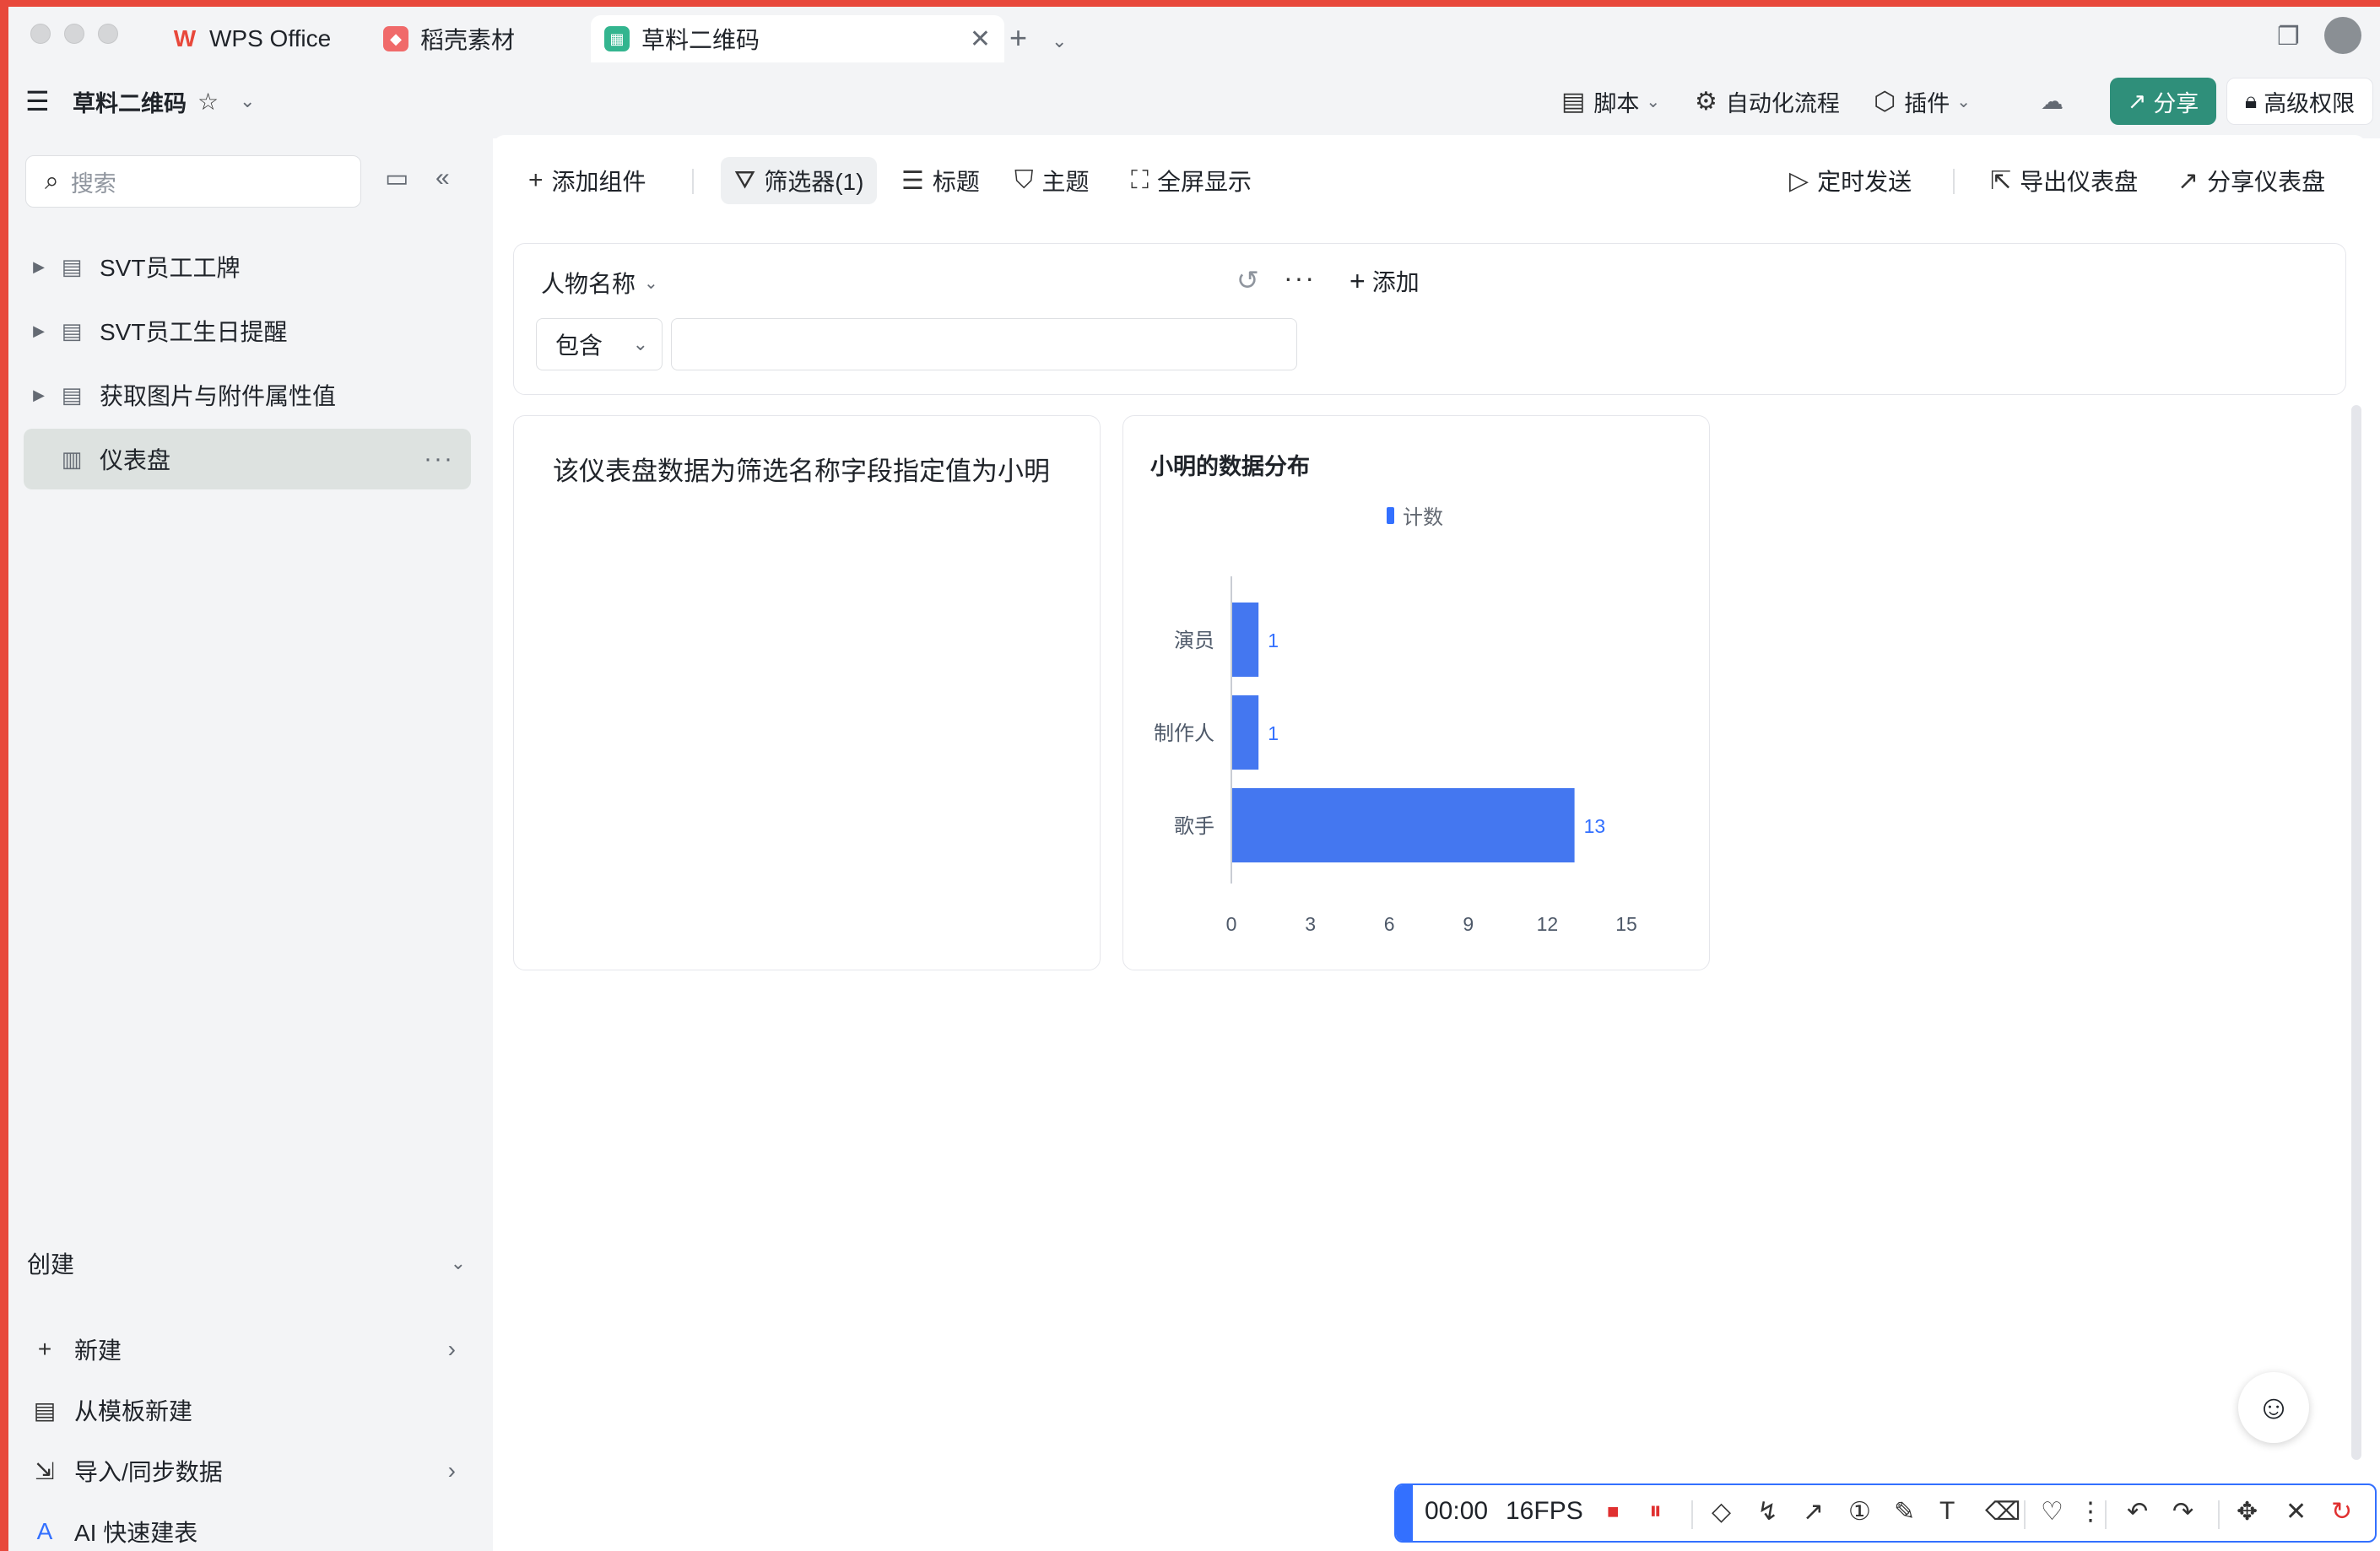 The image size is (2380, 1551). Describe the element at coordinates (1194, 827) in the screenshot. I see `y-tick-label: 歌手` at that location.